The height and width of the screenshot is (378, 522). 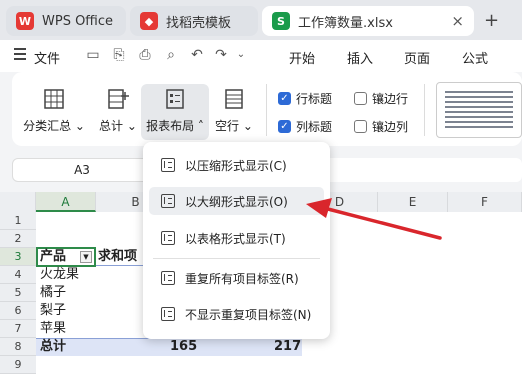 What do you see at coordinates (199, 23) in the screenshot?
I see `tab-label: 找稻壳模板` at bounding box center [199, 23].